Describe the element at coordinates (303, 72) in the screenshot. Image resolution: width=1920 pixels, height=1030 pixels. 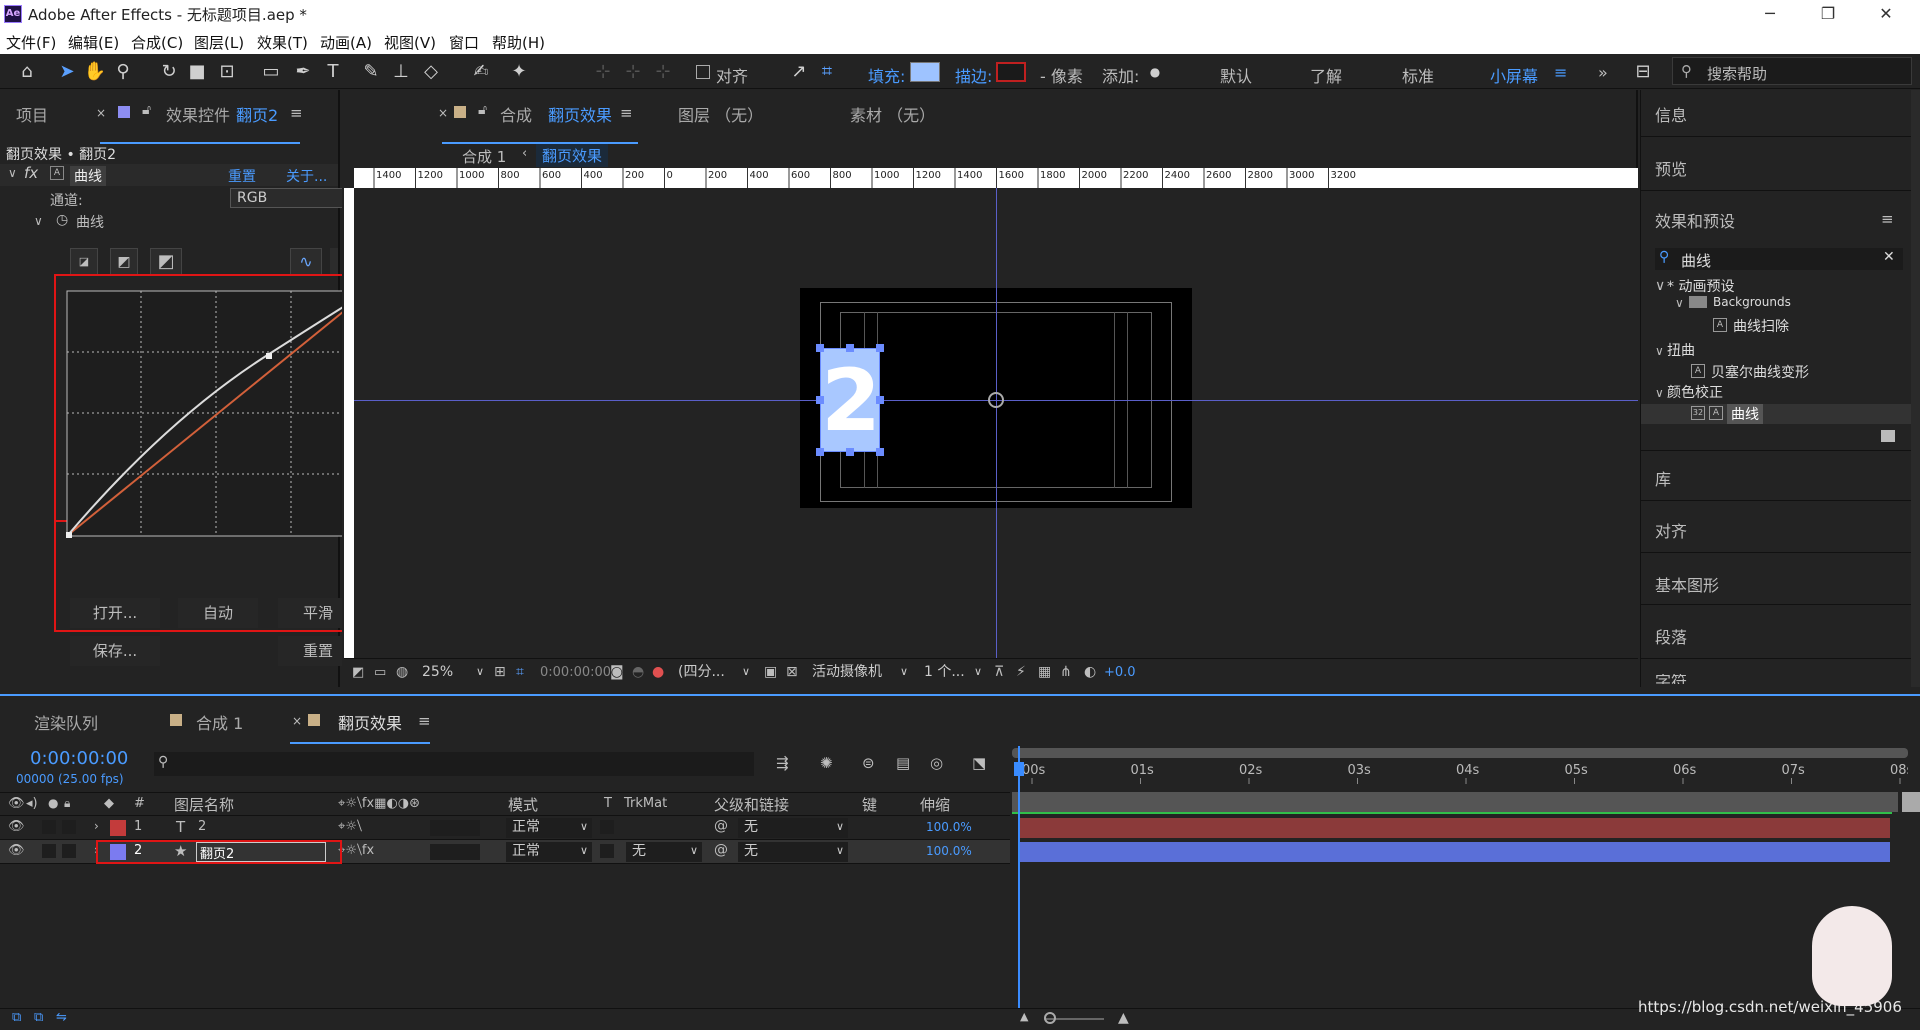
I see `pen-tool-icon: ✒` at that location.